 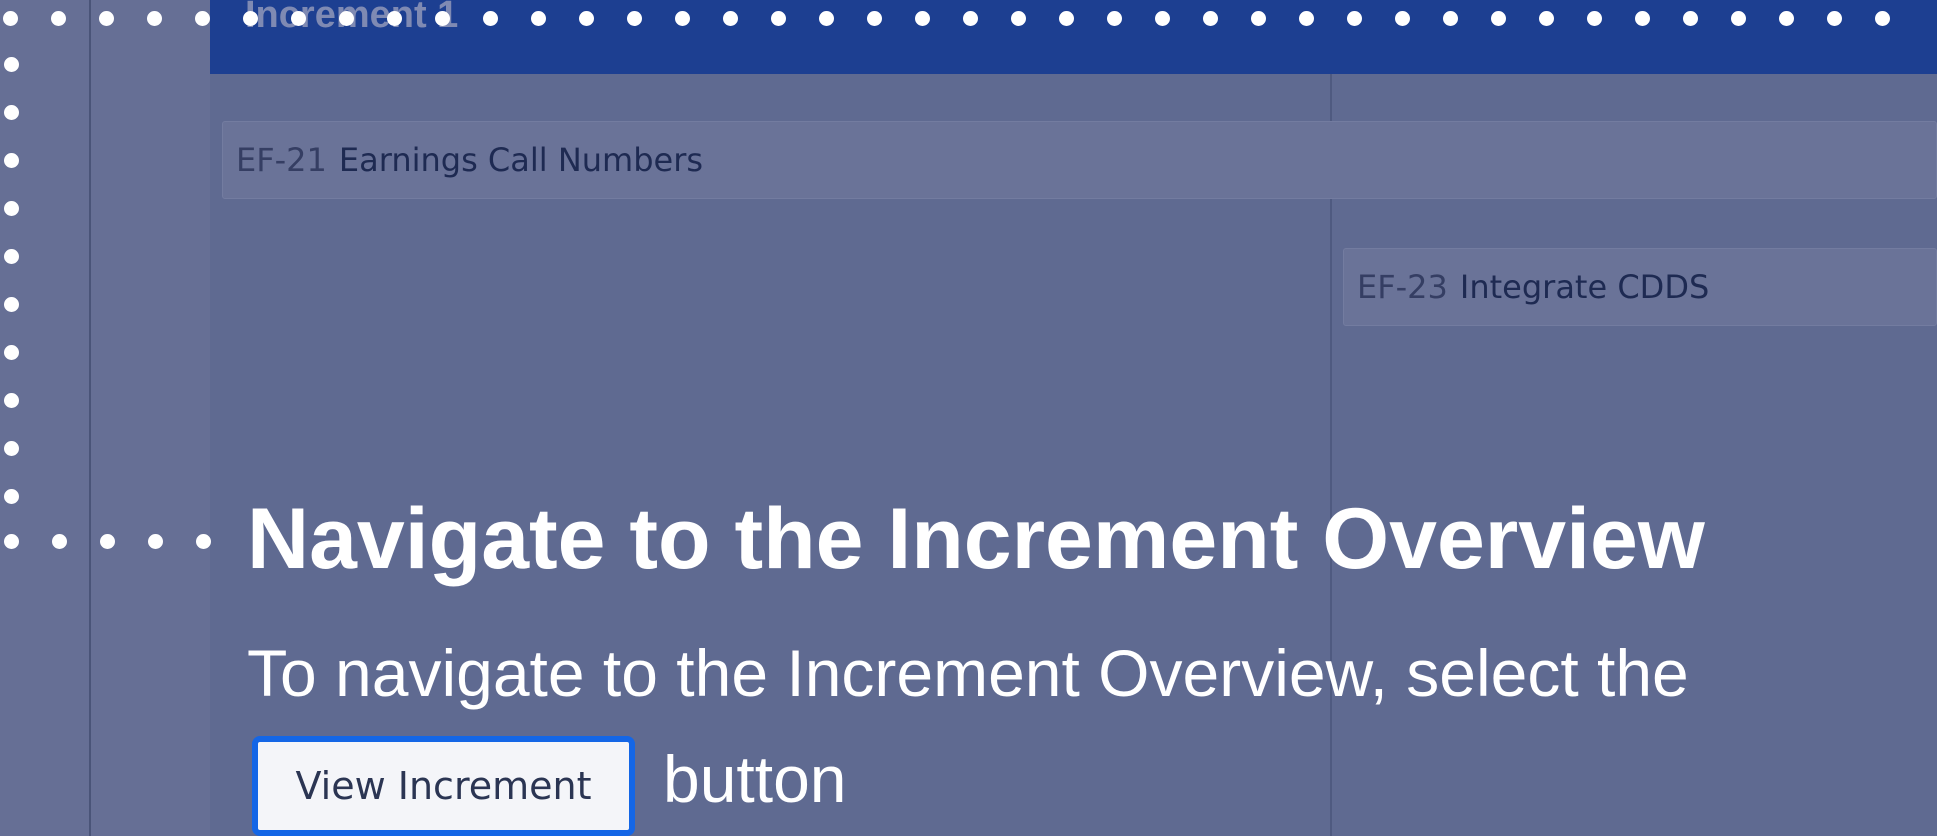 What do you see at coordinates (443, 786) in the screenshot?
I see `view-increment-button: View Increment` at bounding box center [443, 786].